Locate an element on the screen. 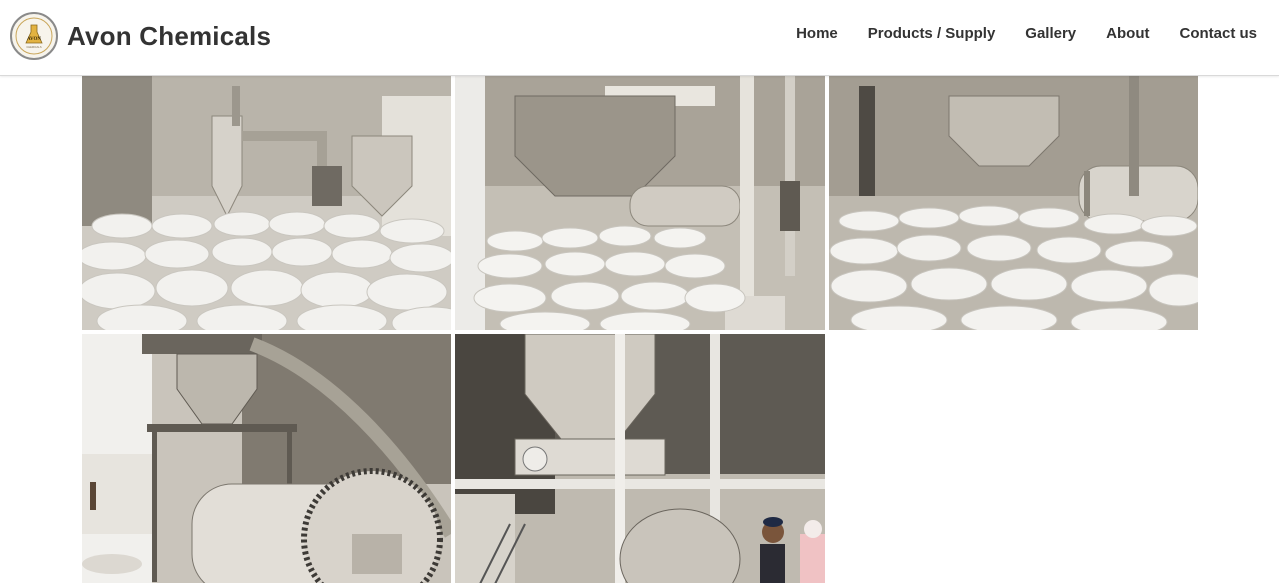 This screenshot has width=1279, height=583. brand-name: Avon Chemicals is located at coordinates (169, 35).